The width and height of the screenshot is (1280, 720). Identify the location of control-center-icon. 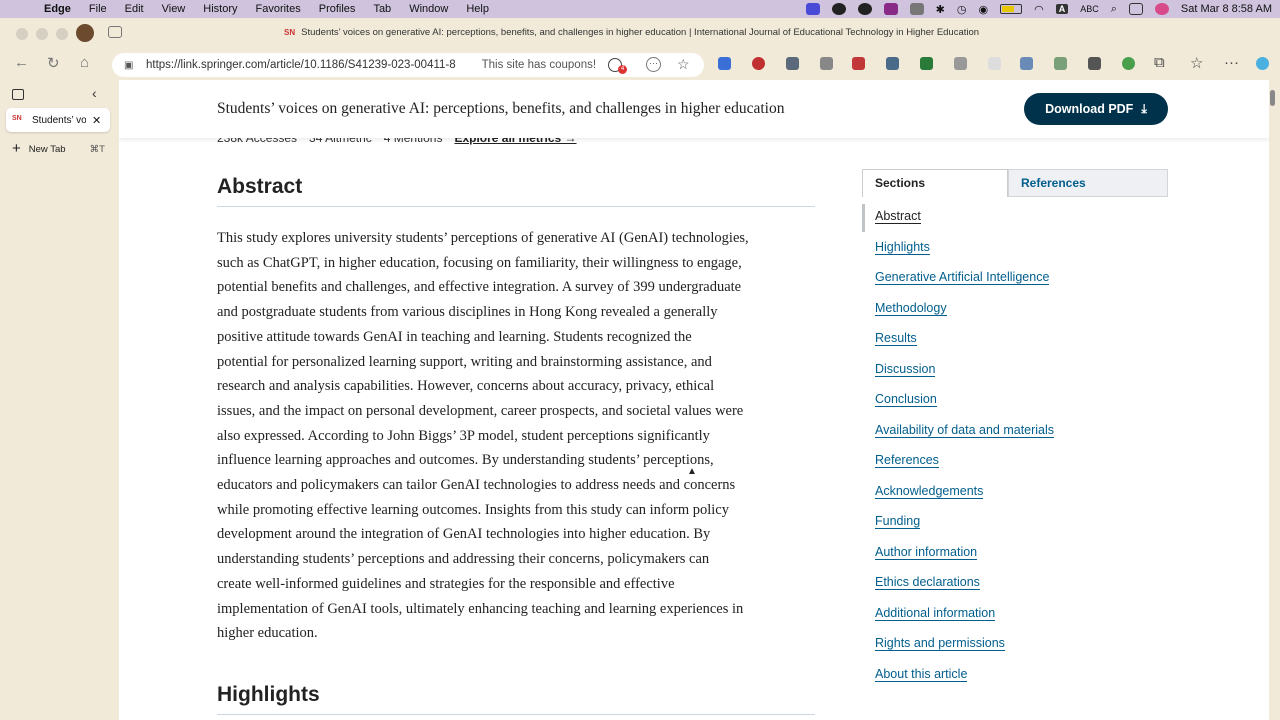
(1135, 9).